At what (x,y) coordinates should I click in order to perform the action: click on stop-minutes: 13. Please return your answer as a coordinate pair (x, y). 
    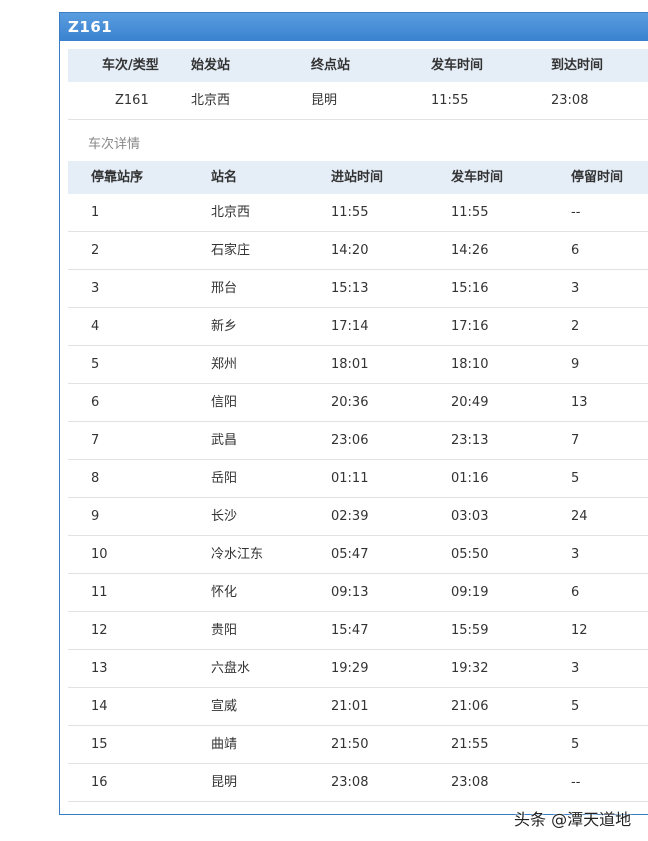
    Looking at the image, I should click on (579, 402).